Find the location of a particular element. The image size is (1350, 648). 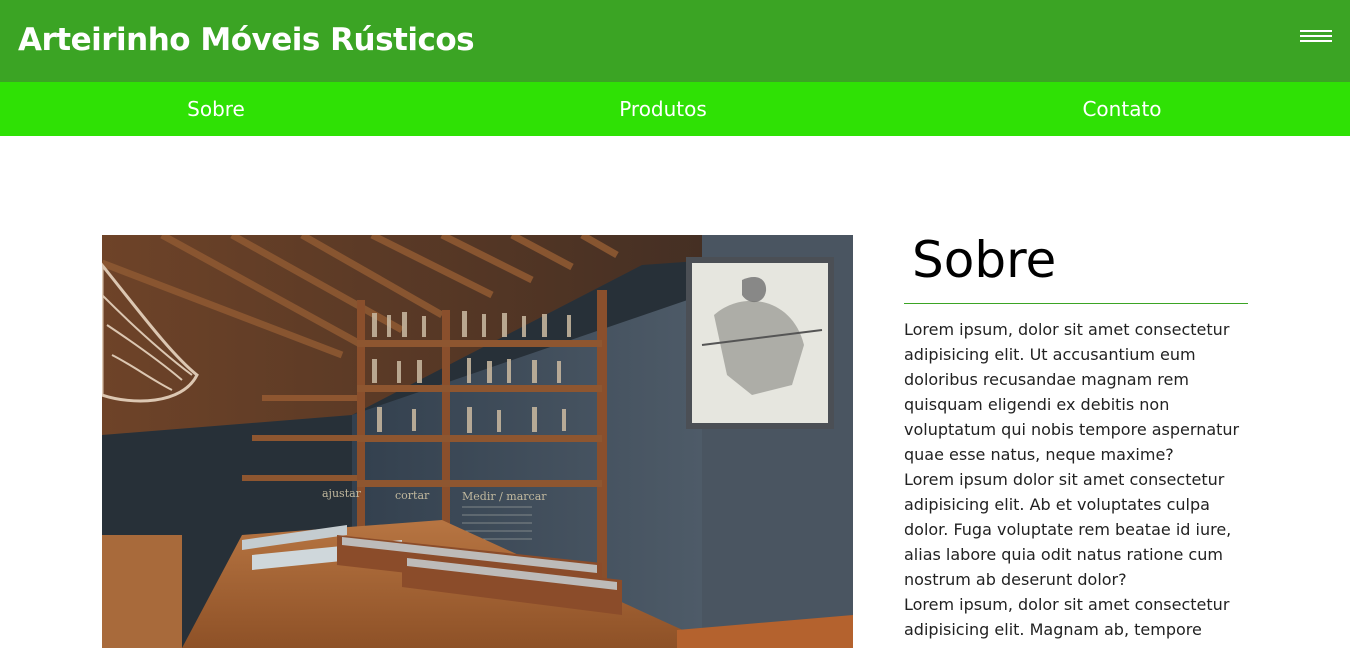

about-title: Sobre is located at coordinates (984, 260).